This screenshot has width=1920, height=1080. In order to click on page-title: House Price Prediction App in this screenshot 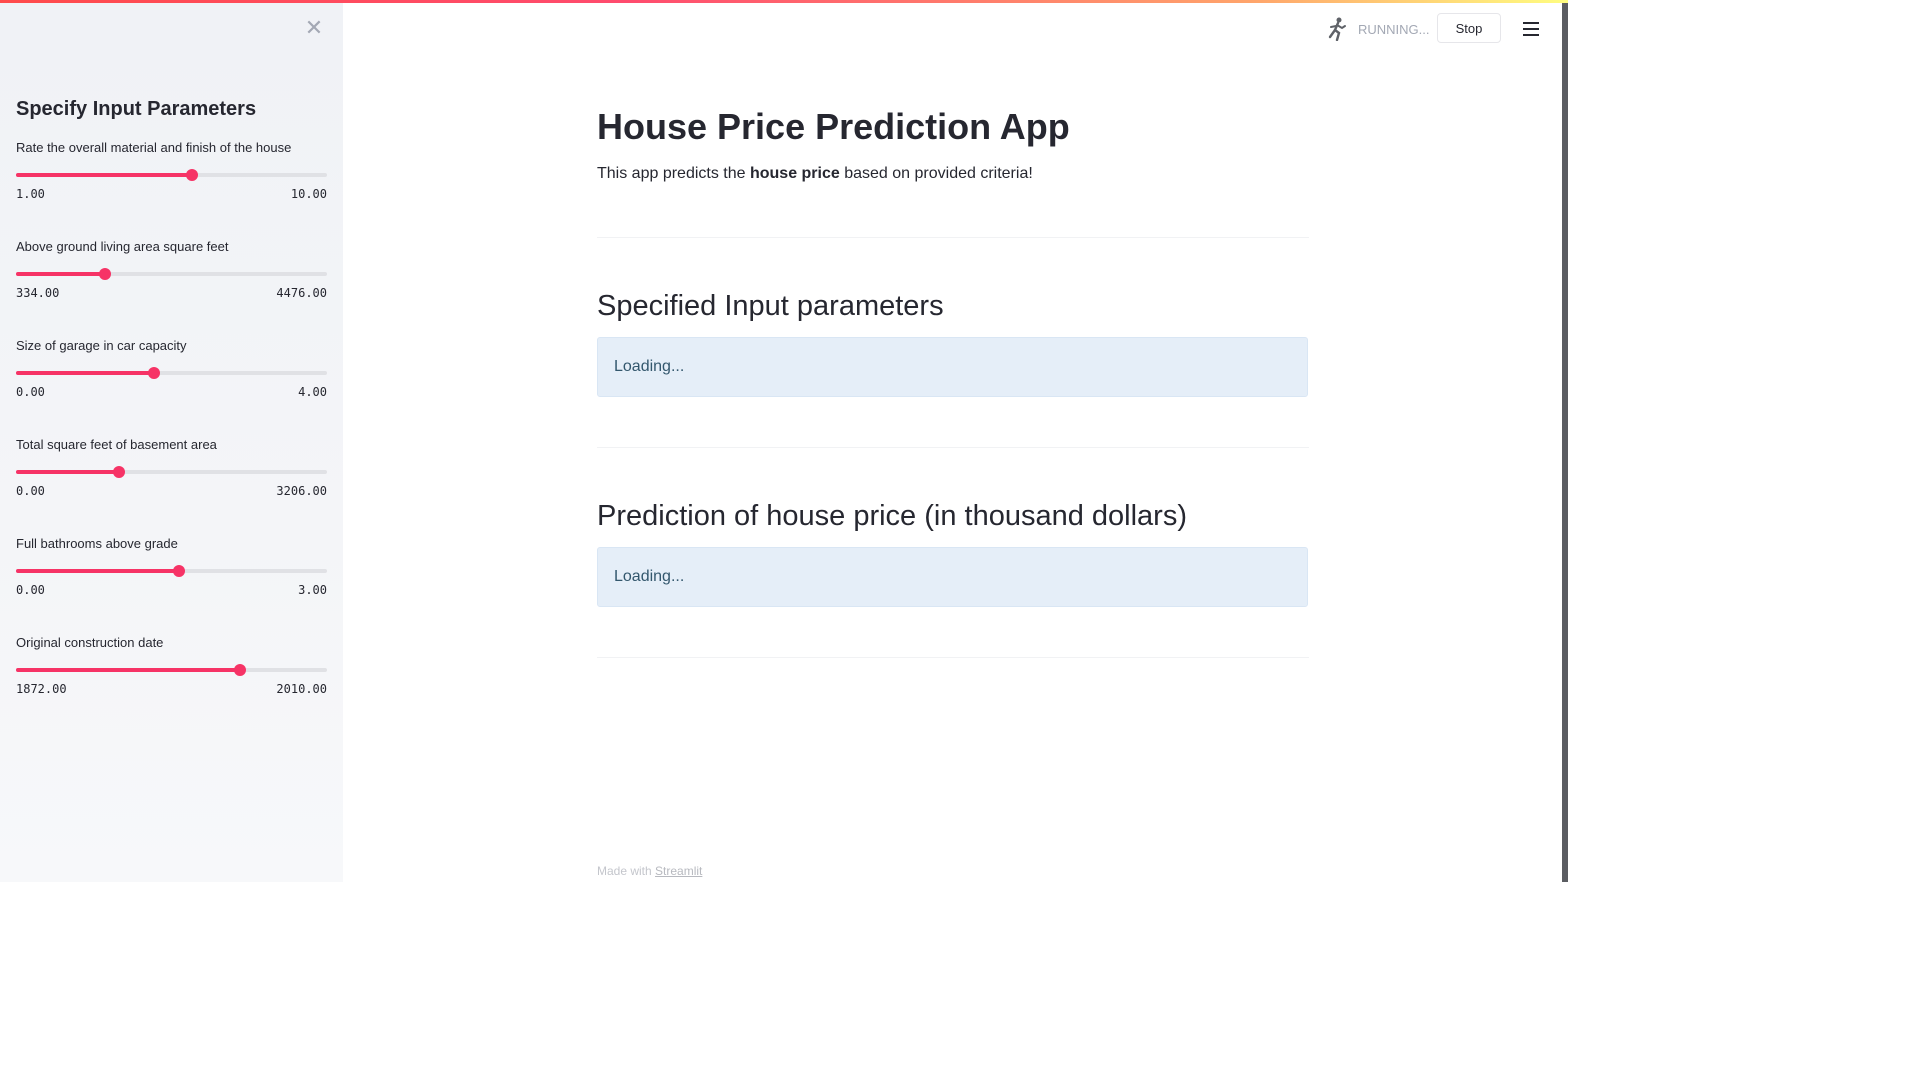, I will do `click(833, 126)`.